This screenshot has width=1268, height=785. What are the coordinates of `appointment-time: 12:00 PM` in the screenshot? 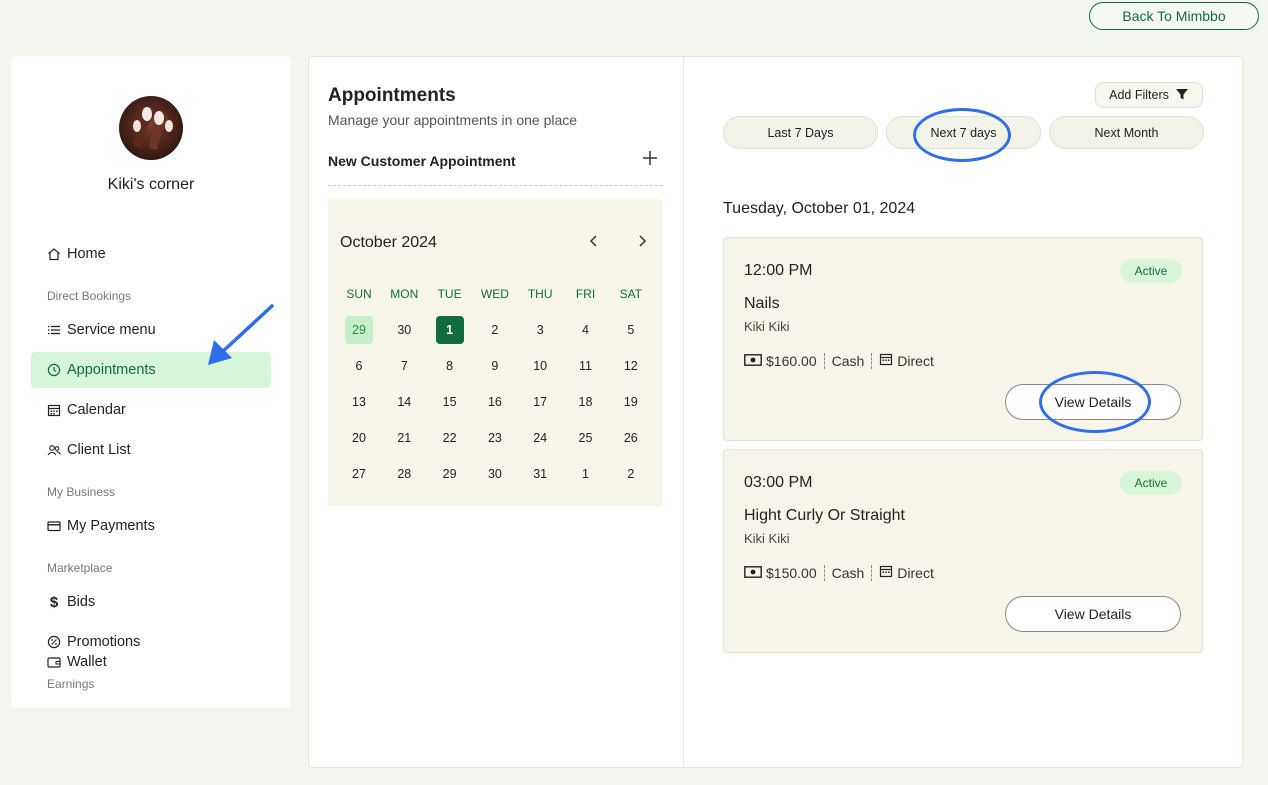 It's located at (778, 270).